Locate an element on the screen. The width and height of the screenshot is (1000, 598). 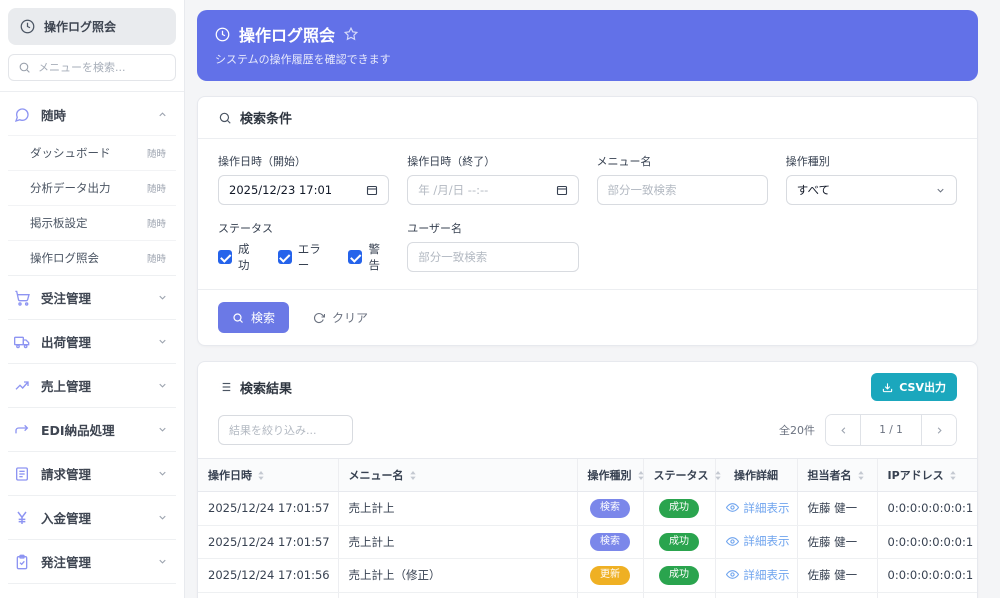
menu-name-input is located at coordinates (682, 190).